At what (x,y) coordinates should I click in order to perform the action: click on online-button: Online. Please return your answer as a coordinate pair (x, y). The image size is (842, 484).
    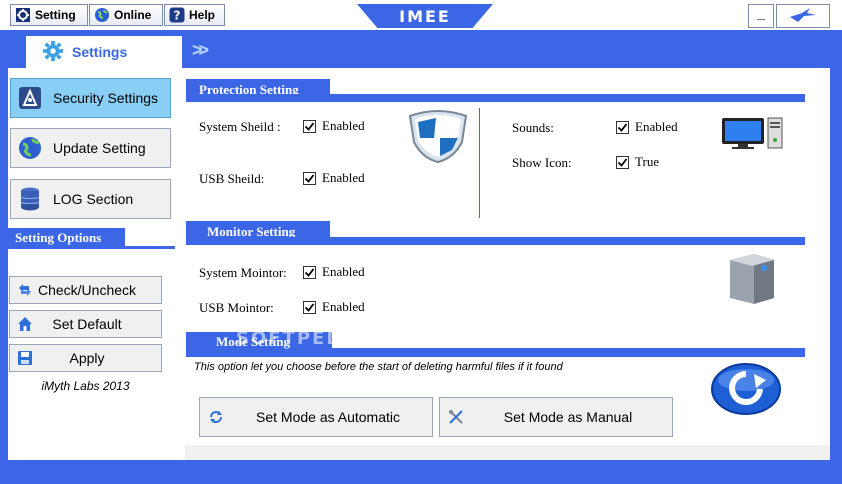
    Looking at the image, I should click on (126, 15).